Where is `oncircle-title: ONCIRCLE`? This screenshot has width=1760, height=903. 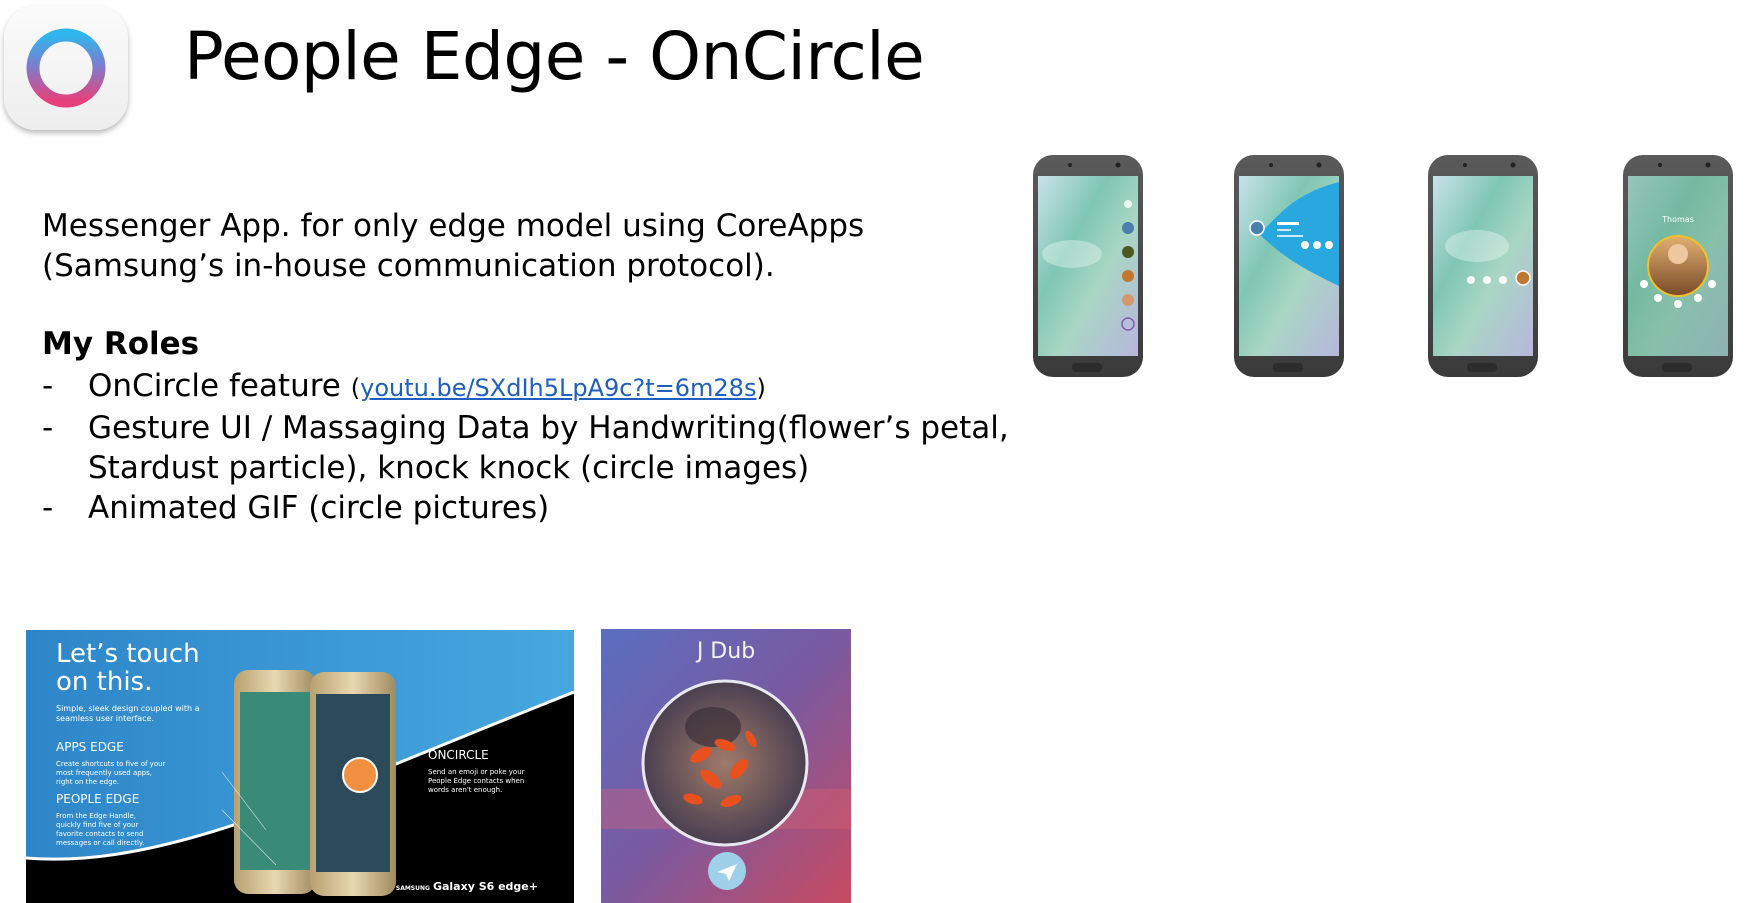
oncircle-title: ONCIRCLE is located at coordinates (458, 755).